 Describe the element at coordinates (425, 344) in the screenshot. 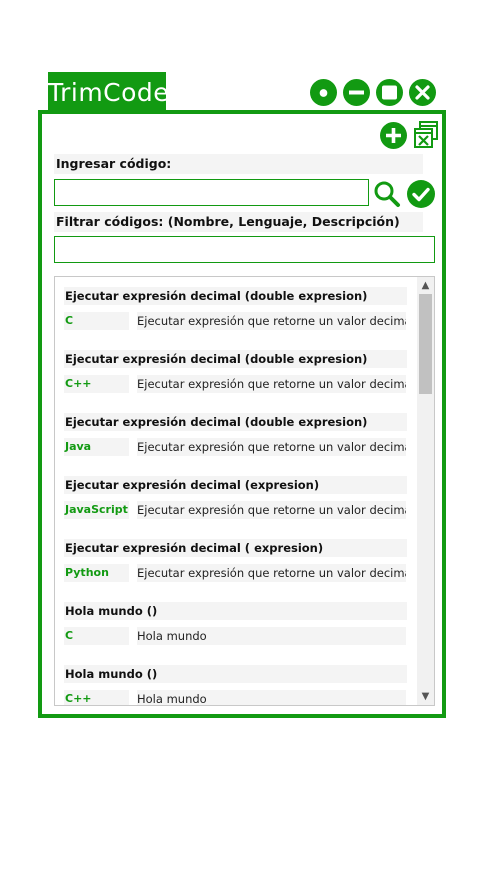

I see `scroll-thumb` at that location.